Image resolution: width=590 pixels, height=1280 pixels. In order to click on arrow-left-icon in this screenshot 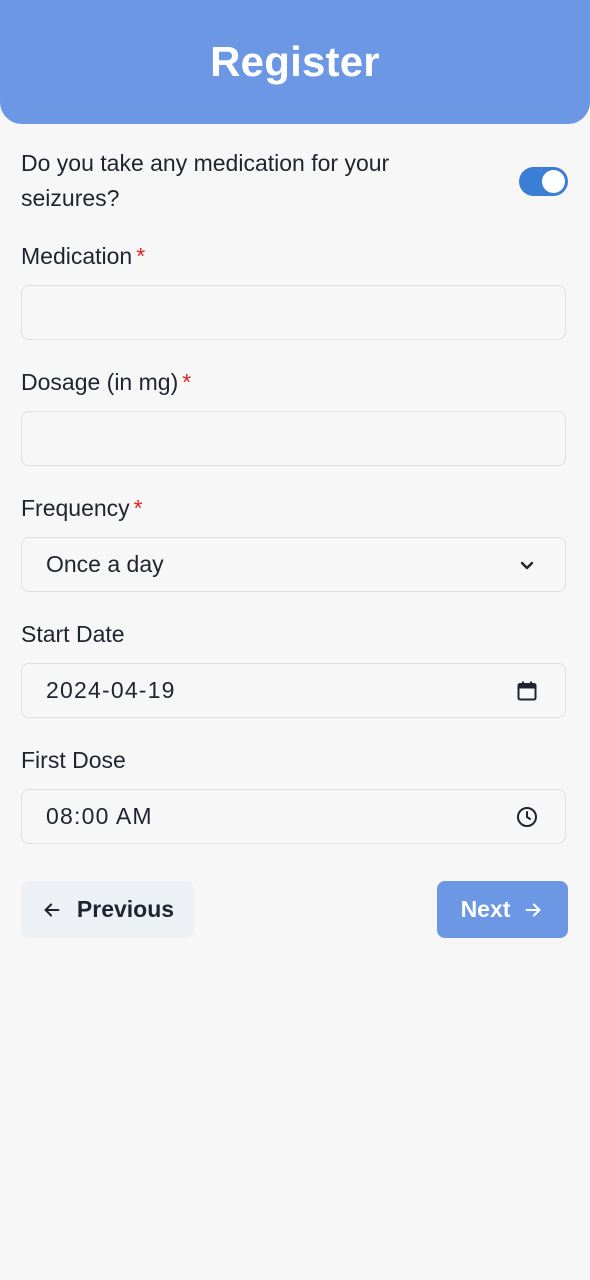, I will do `click(52, 909)`.